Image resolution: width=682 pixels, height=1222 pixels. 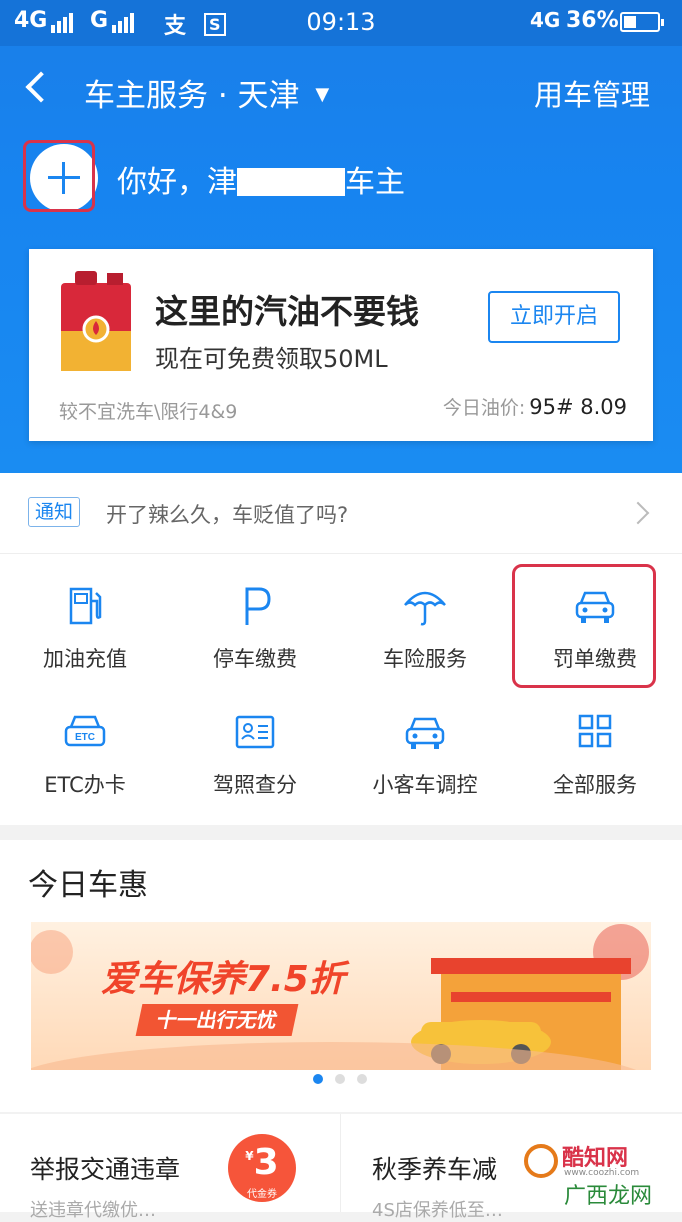 I want to click on vehicle-management-link: 用车管理, so click(x=592, y=93).